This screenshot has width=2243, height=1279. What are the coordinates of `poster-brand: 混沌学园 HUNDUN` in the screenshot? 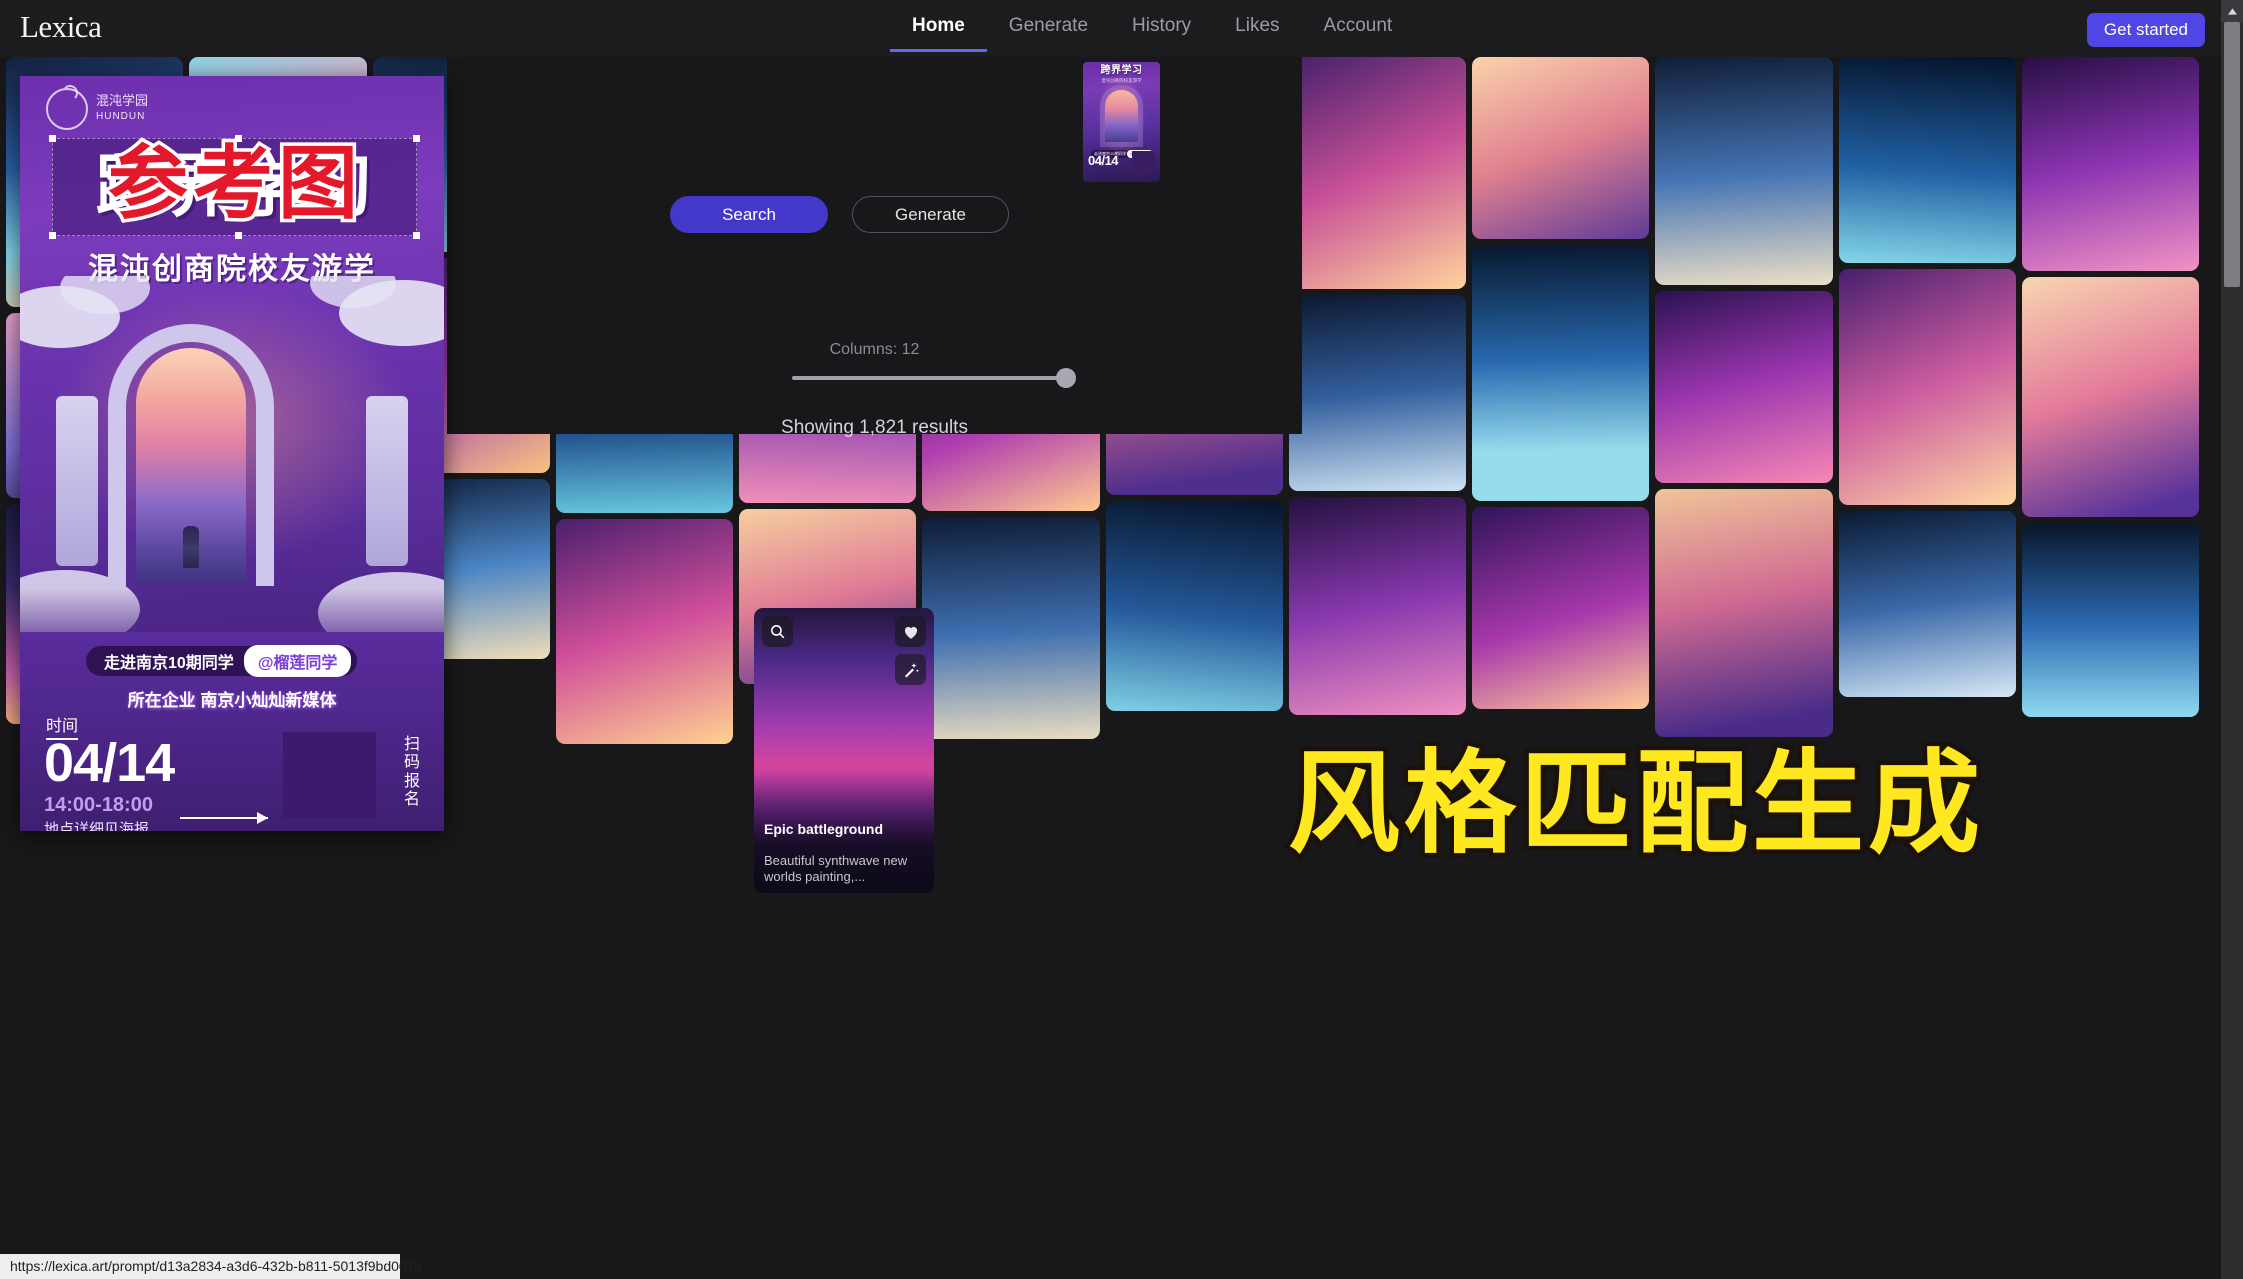 It's located at (122, 107).